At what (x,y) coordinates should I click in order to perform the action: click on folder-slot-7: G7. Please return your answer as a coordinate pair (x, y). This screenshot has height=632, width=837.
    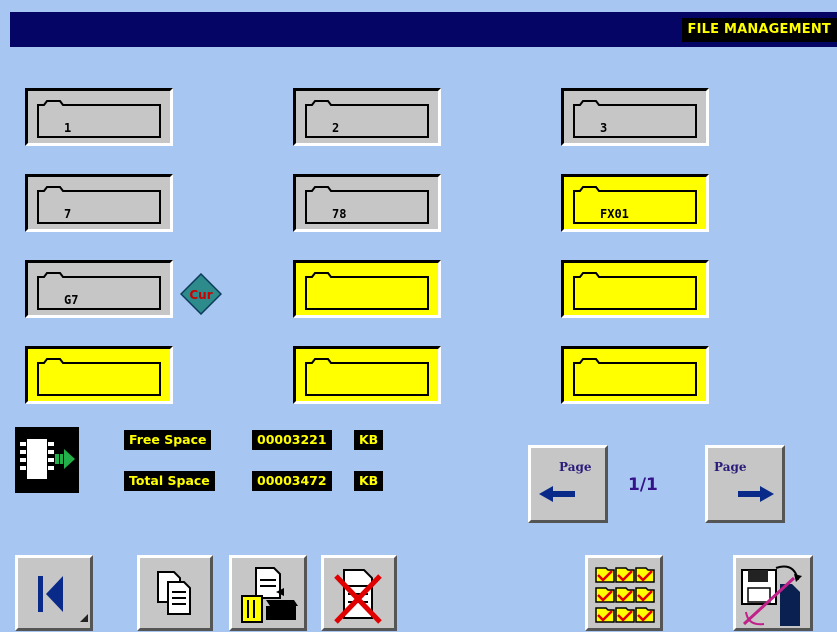
    Looking at the image, I should click on (99, 289).